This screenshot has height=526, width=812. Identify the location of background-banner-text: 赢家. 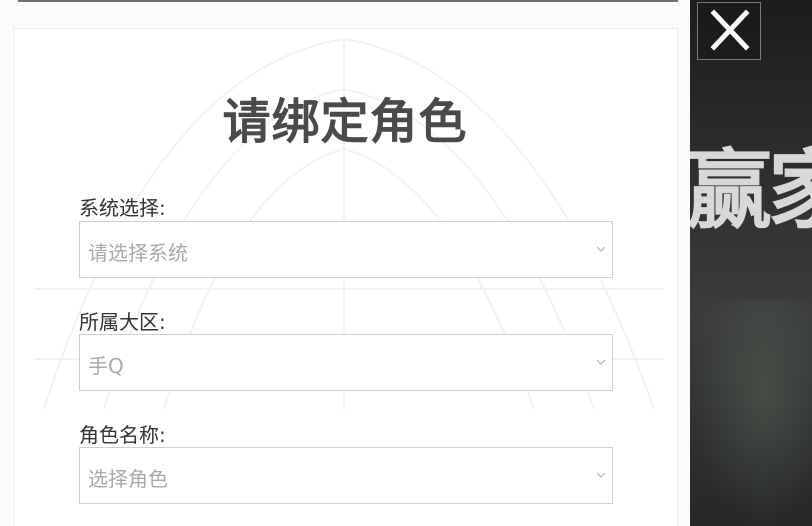
(749, 191).